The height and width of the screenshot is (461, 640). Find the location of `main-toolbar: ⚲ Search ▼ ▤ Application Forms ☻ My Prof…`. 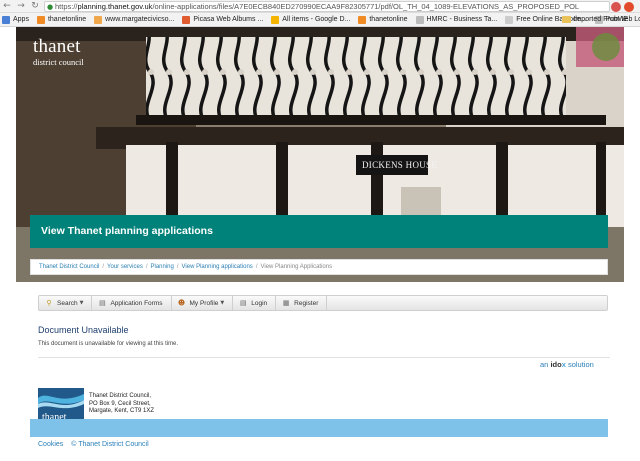

main-toolbar: ⚲ Search ▼ ▤ Application Forms ☻ My Prof… is located at coordinates (323, 303).